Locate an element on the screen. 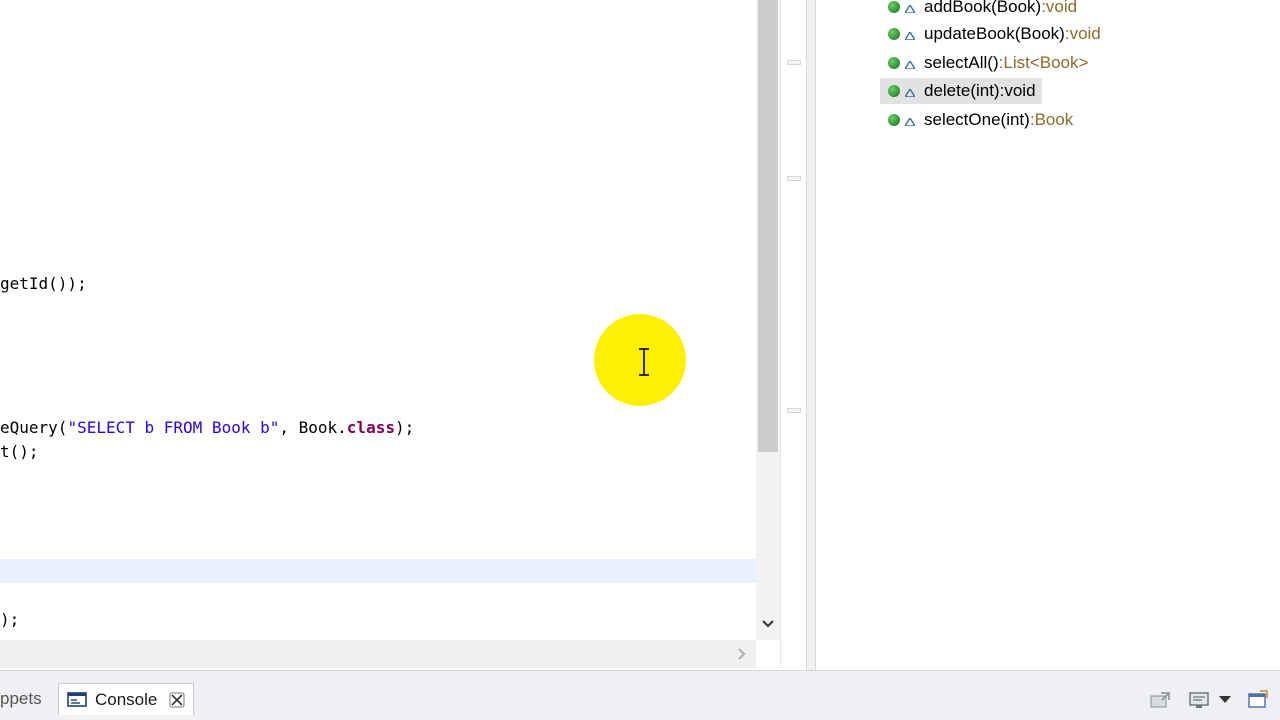  tab-console: Console is located at coordinates (126, 699).